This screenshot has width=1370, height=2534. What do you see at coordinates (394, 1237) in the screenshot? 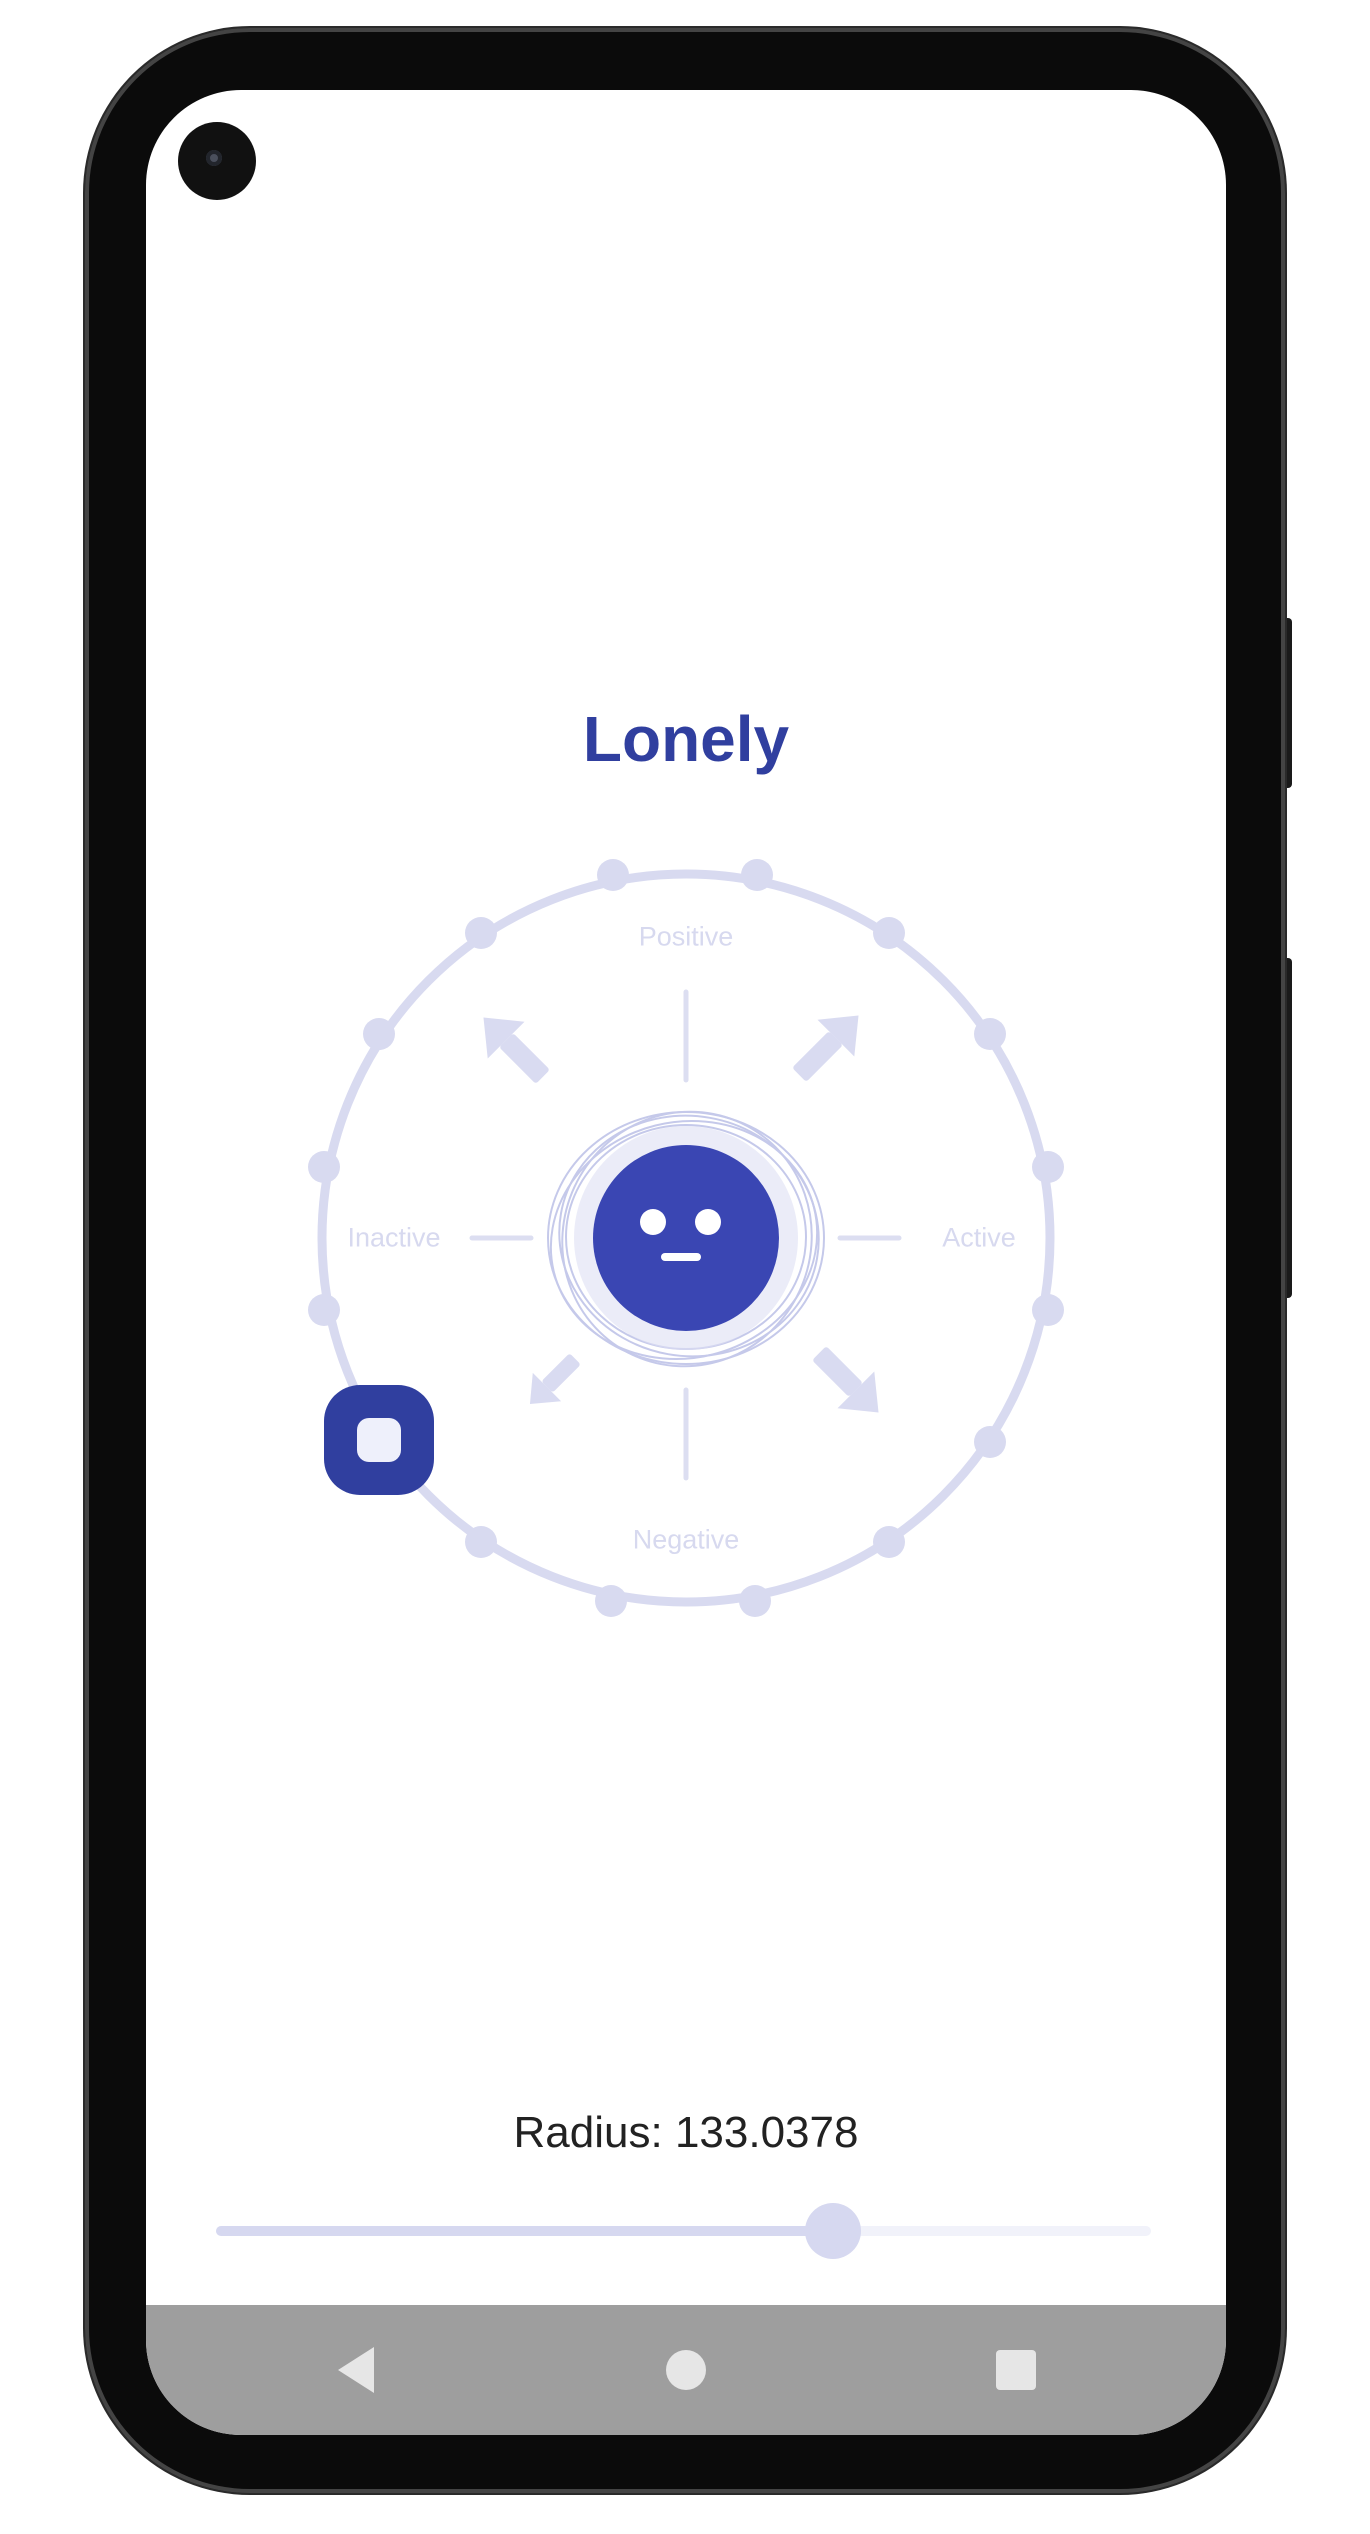
I see `label-inactive: Inactive` at bounding box center [394, 1237].